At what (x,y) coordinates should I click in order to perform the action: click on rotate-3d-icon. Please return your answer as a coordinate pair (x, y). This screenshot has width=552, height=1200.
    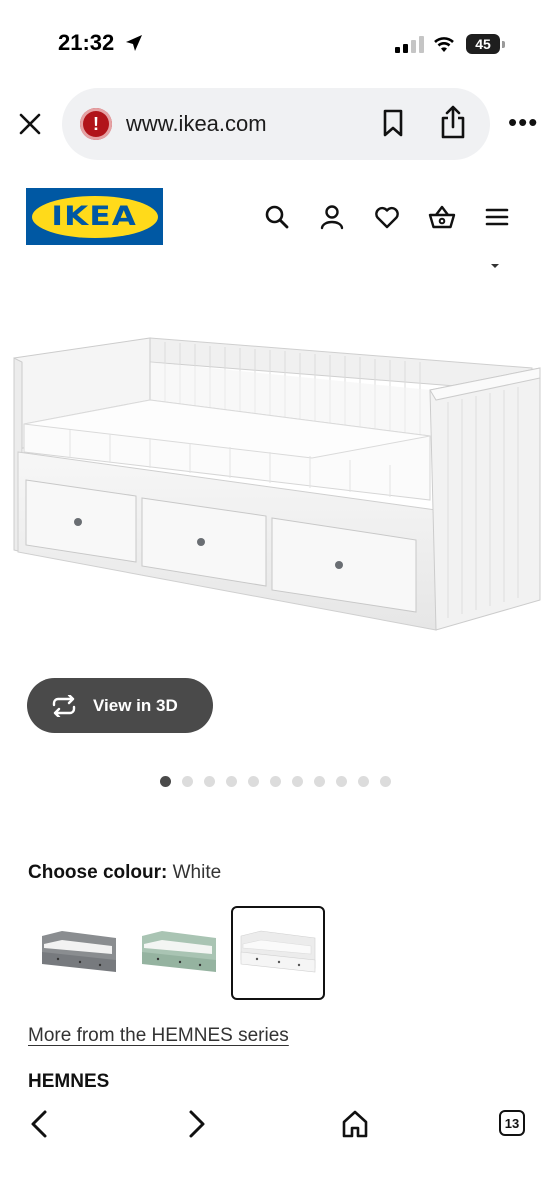
    Looking at the image, I should click on (64, 705).